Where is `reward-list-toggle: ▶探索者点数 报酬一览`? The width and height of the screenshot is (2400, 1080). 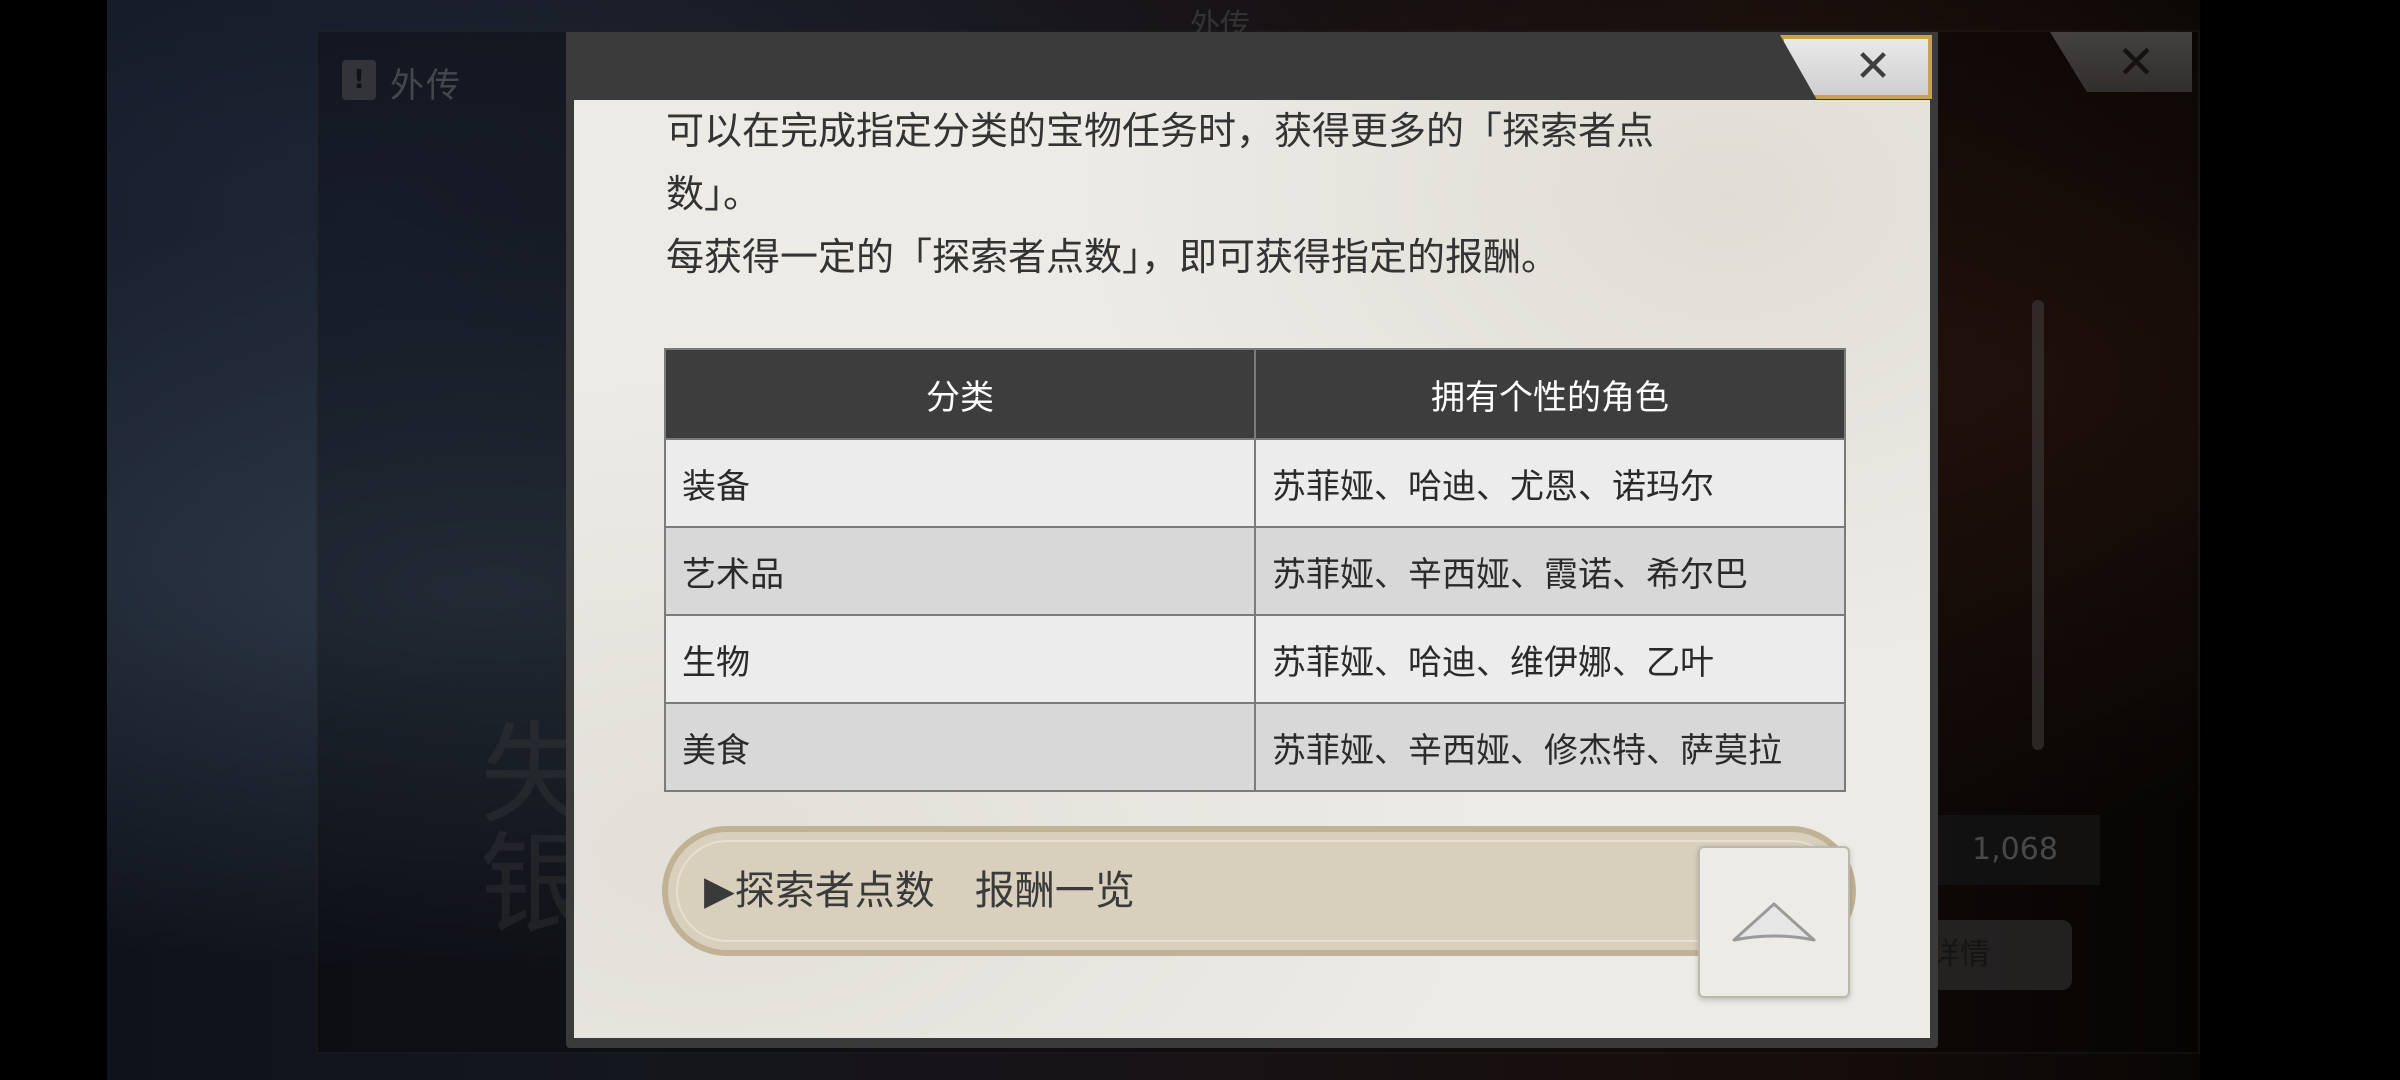 reward-list-toggle: ▶探索者点数 报酬一览 is located at coordinates (1259, 891).